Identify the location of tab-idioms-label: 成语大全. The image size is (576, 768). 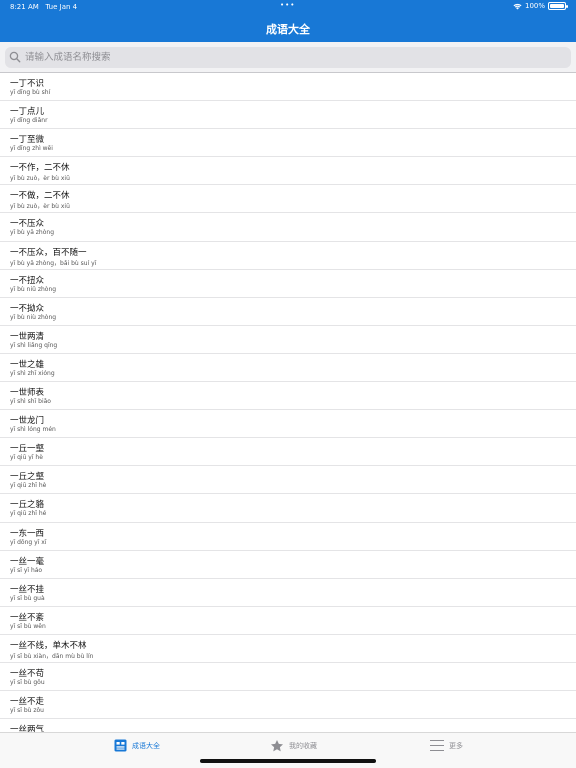
(146, 745).